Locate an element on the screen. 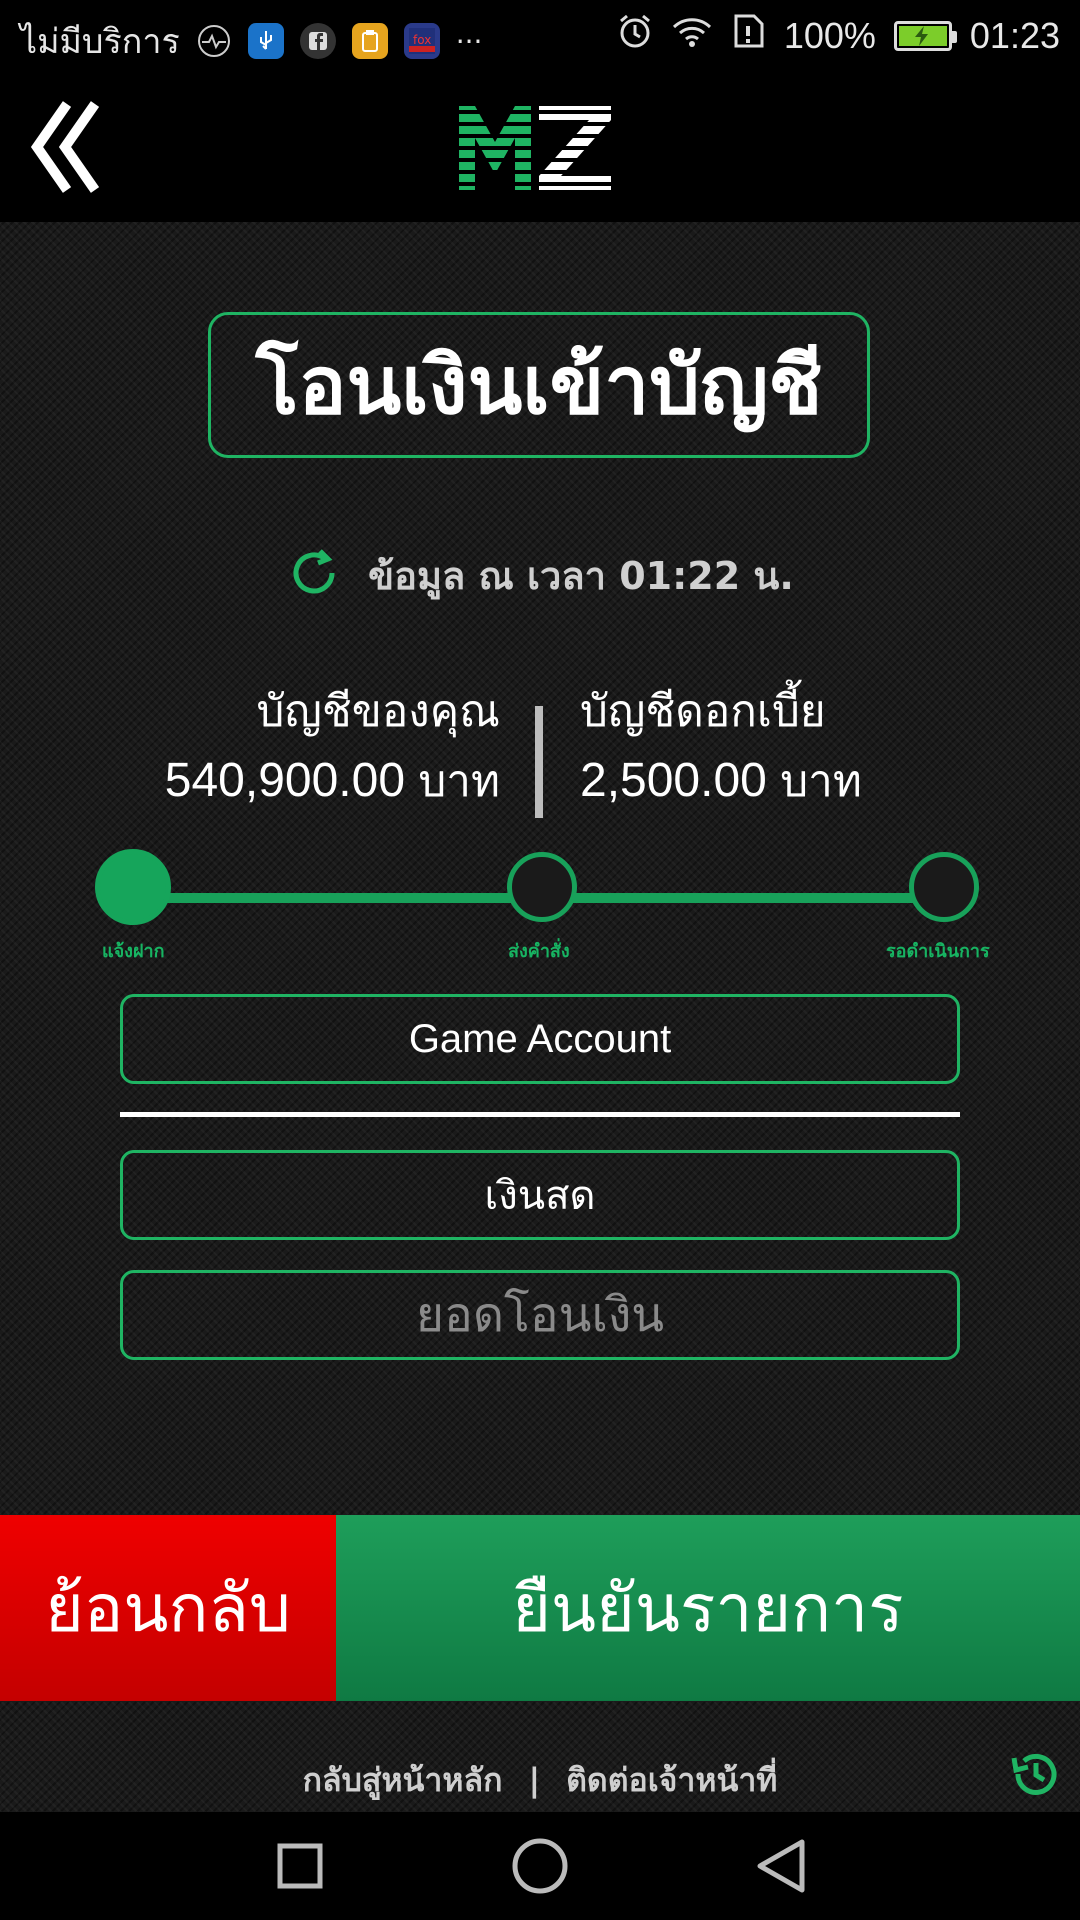 Image resolution: width=1080 pixels, height=1920 pixels. interest-account-label: บัญชีดอกเบี้ย is located at coordinates (703, 711).